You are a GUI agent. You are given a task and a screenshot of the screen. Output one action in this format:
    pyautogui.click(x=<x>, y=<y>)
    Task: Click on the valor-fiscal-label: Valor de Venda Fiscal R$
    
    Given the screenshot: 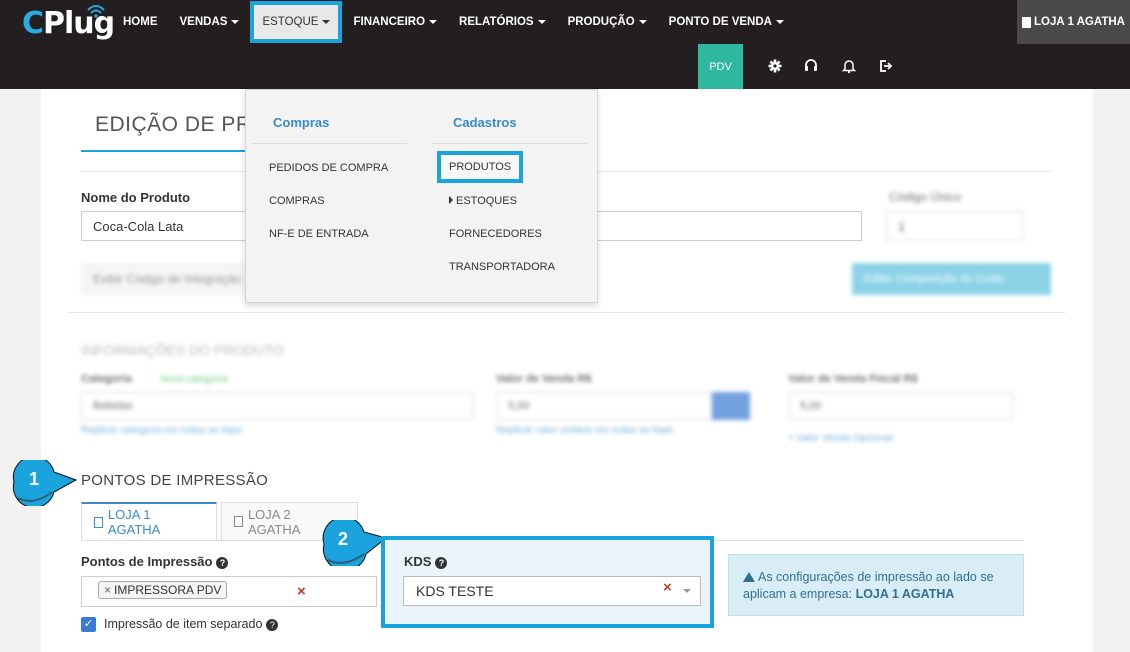 What is the action you would take?
    pyautogui.click(x=853, y=379)
    